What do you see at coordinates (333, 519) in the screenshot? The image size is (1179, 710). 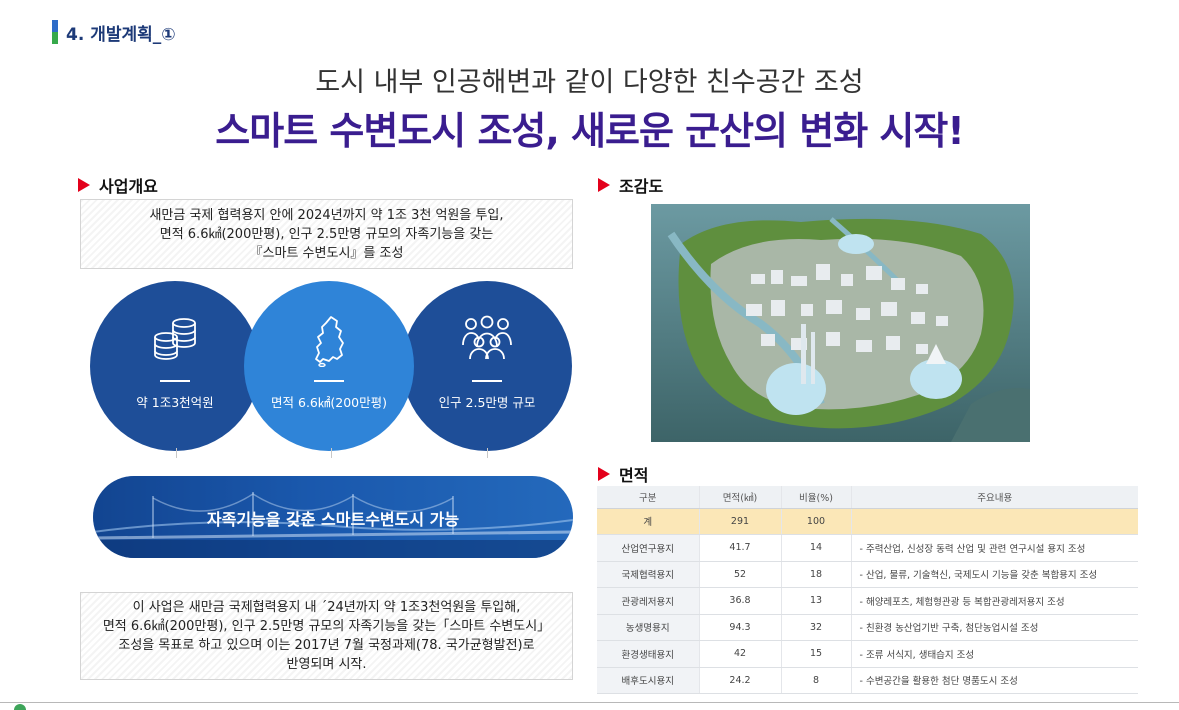 I see `banner-text: 자족기능을 갖춘 스마트수변도시 가능` at bounding box center [333, 519].